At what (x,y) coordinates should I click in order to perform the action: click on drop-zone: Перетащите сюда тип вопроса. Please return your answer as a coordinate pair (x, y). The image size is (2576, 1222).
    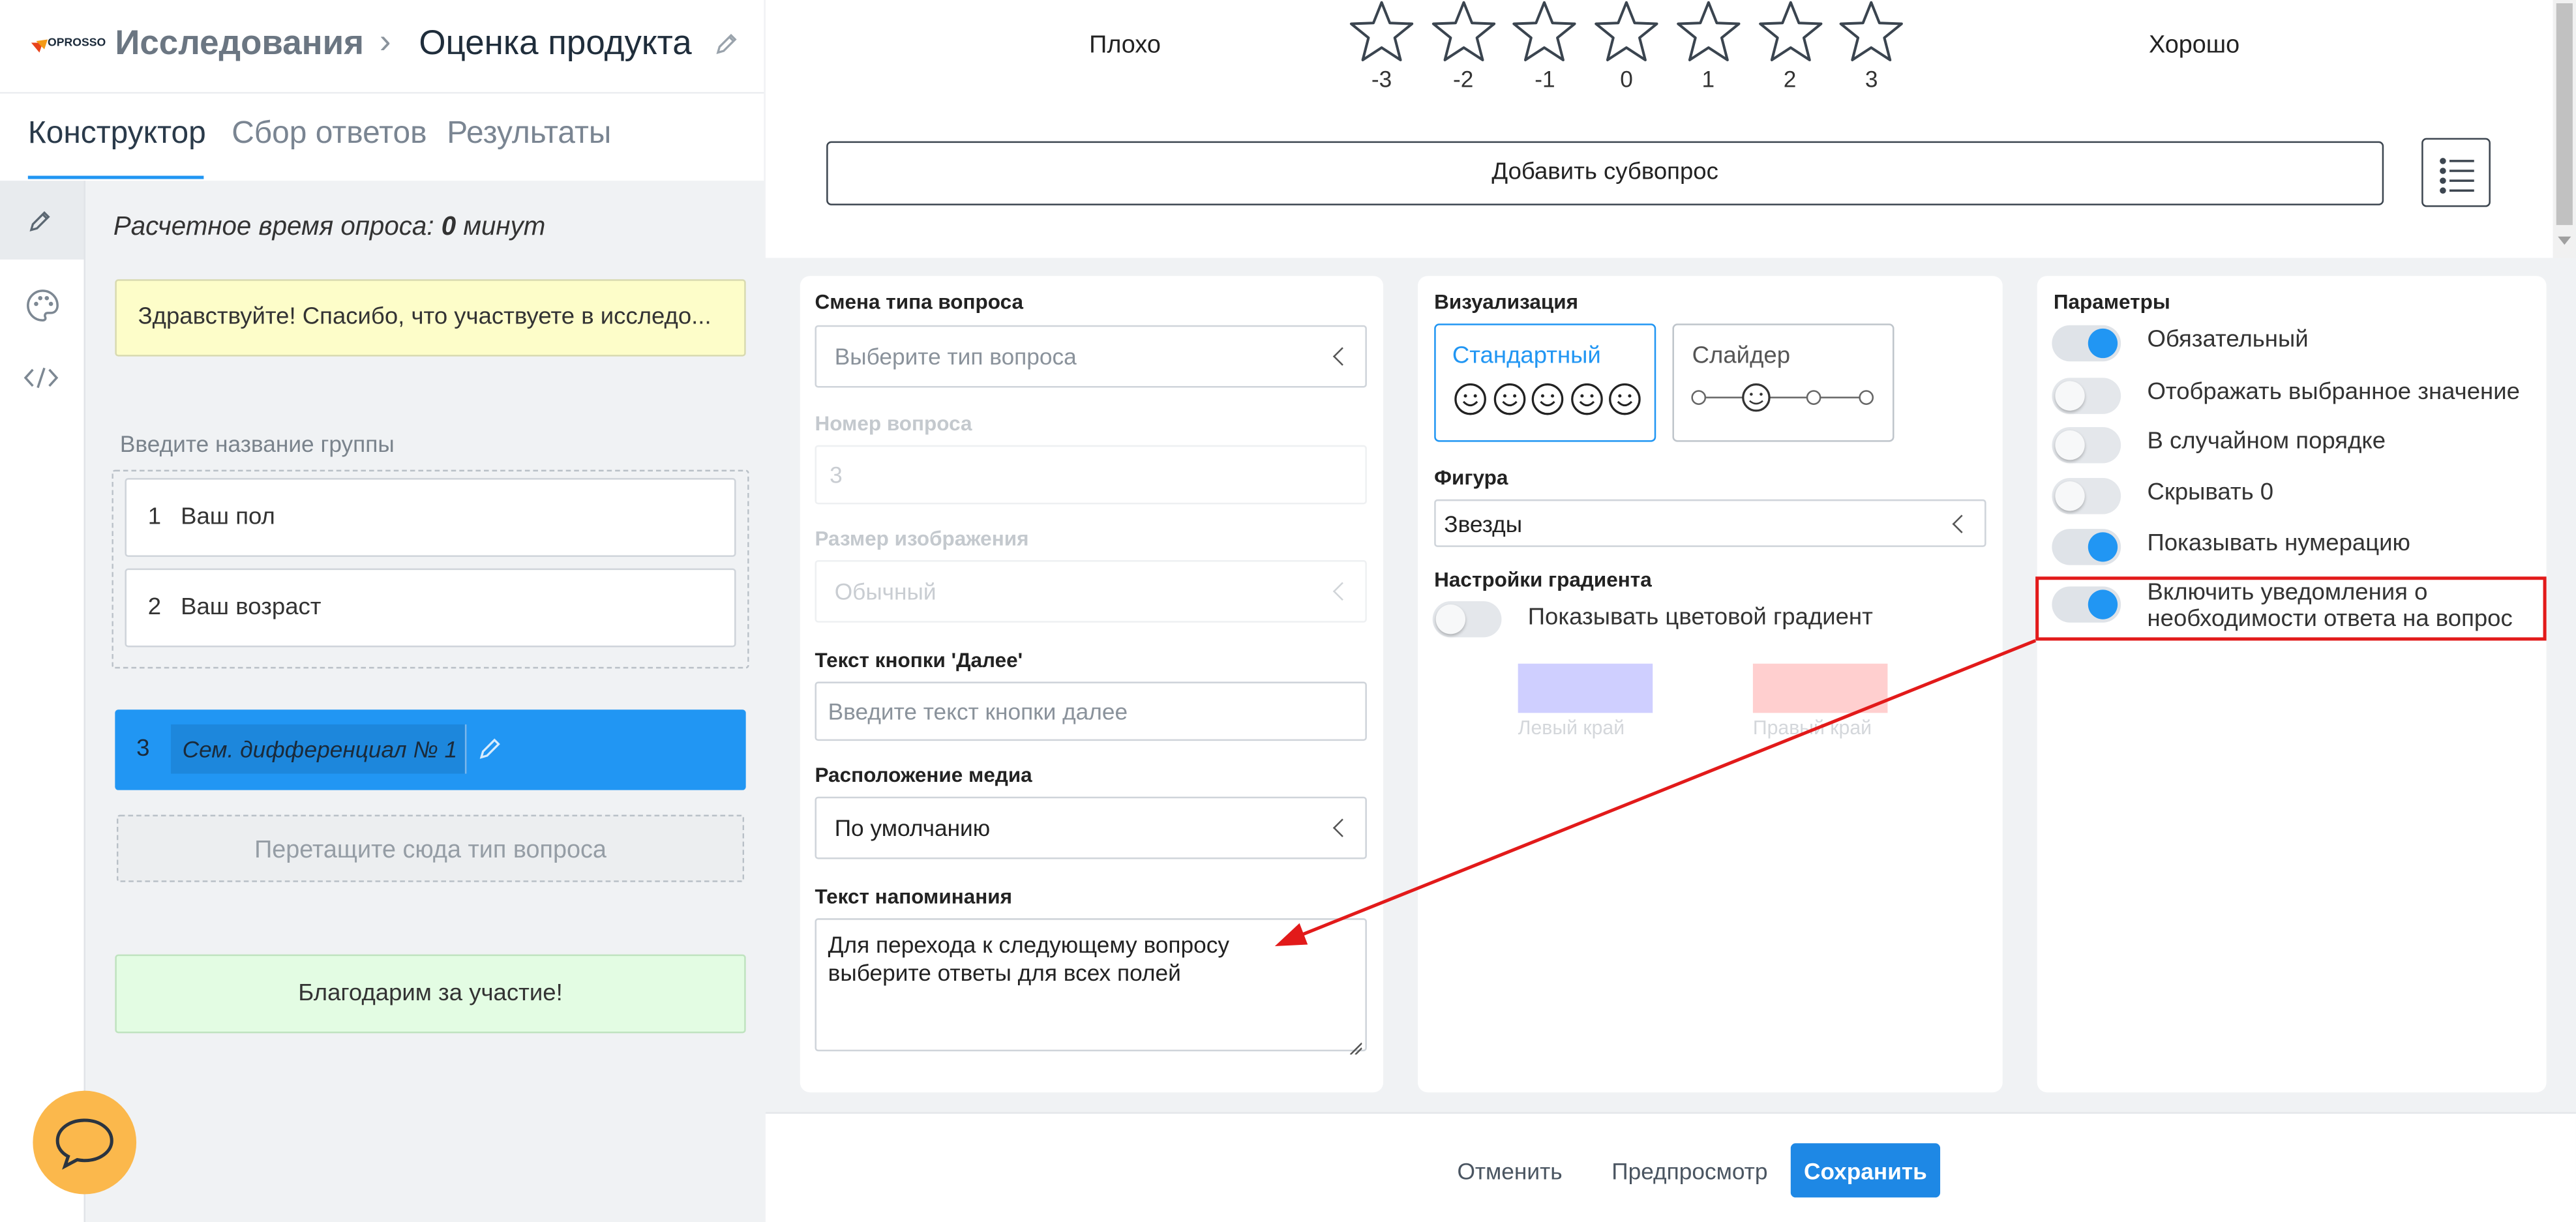
    Looking at the image, I should click on (430, 848).